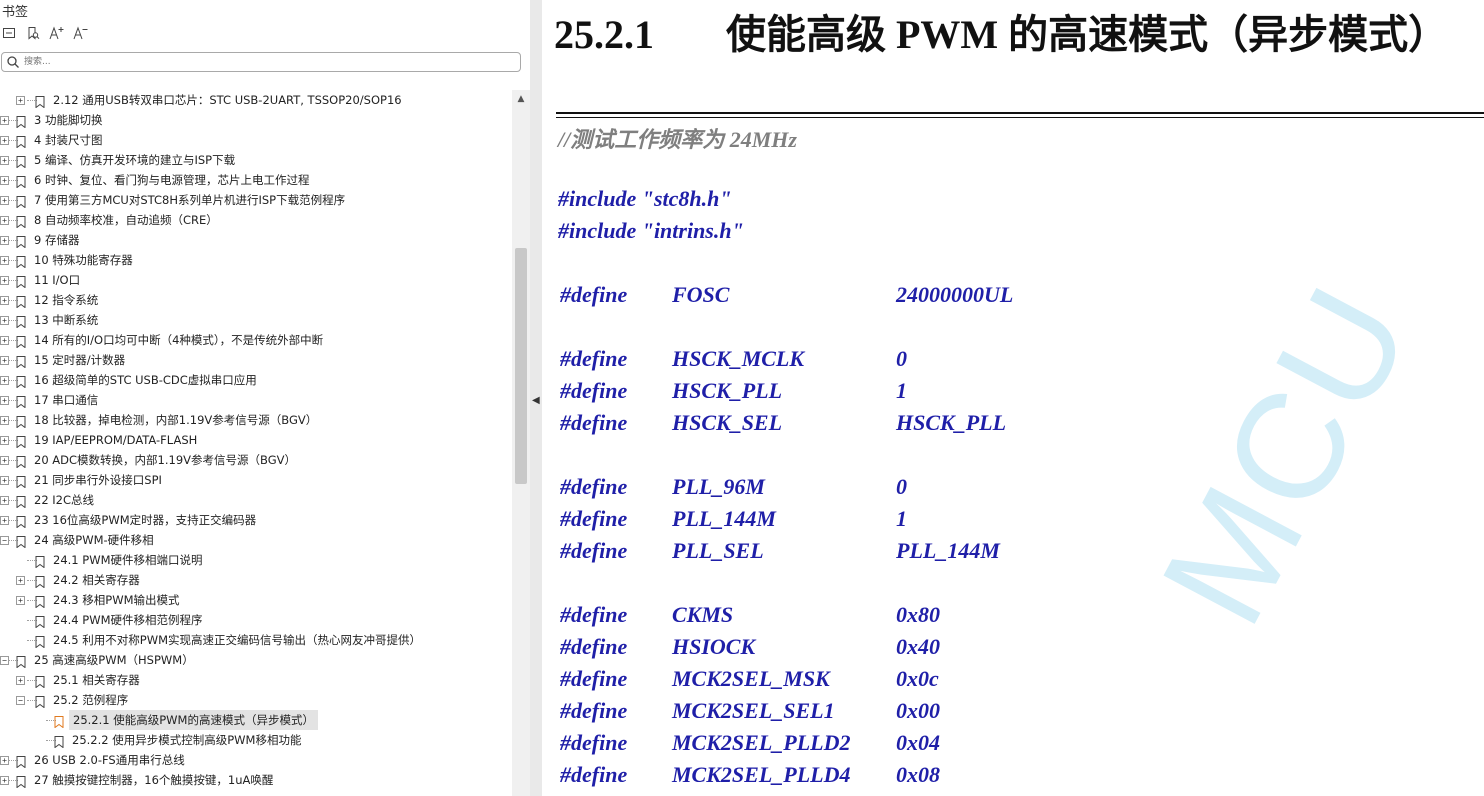 Image resolution: width=1484 pixels, height=796 pixels. What do you see at coordinates (256, 580) in the screenshot?
I see `bookmark-item: +24.2 相关寄存器` at bounding box center [256, 580].